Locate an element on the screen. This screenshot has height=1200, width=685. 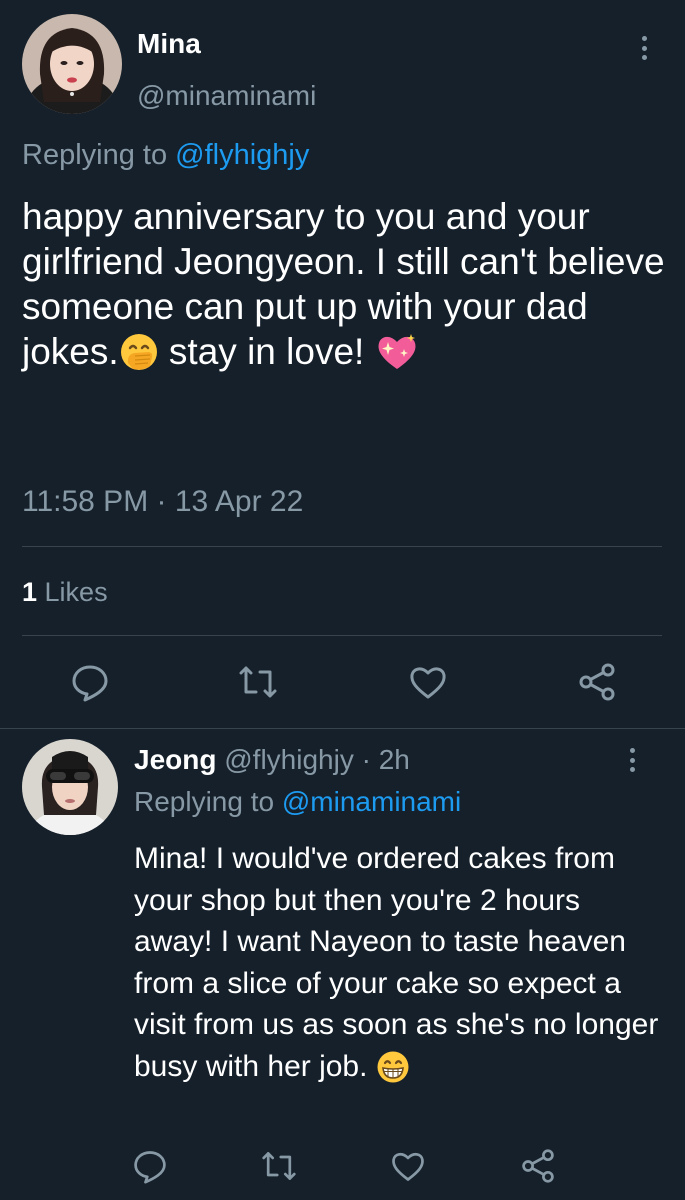
likes-count: 1 Likes is located at coordinates (65, 592).